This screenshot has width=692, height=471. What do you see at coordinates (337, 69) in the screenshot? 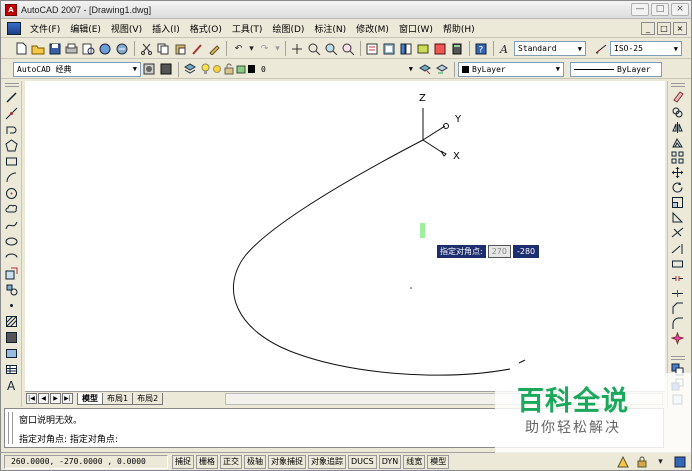
I see `layer-dropdown: 0 ▼` at bounding box center [337, 69].